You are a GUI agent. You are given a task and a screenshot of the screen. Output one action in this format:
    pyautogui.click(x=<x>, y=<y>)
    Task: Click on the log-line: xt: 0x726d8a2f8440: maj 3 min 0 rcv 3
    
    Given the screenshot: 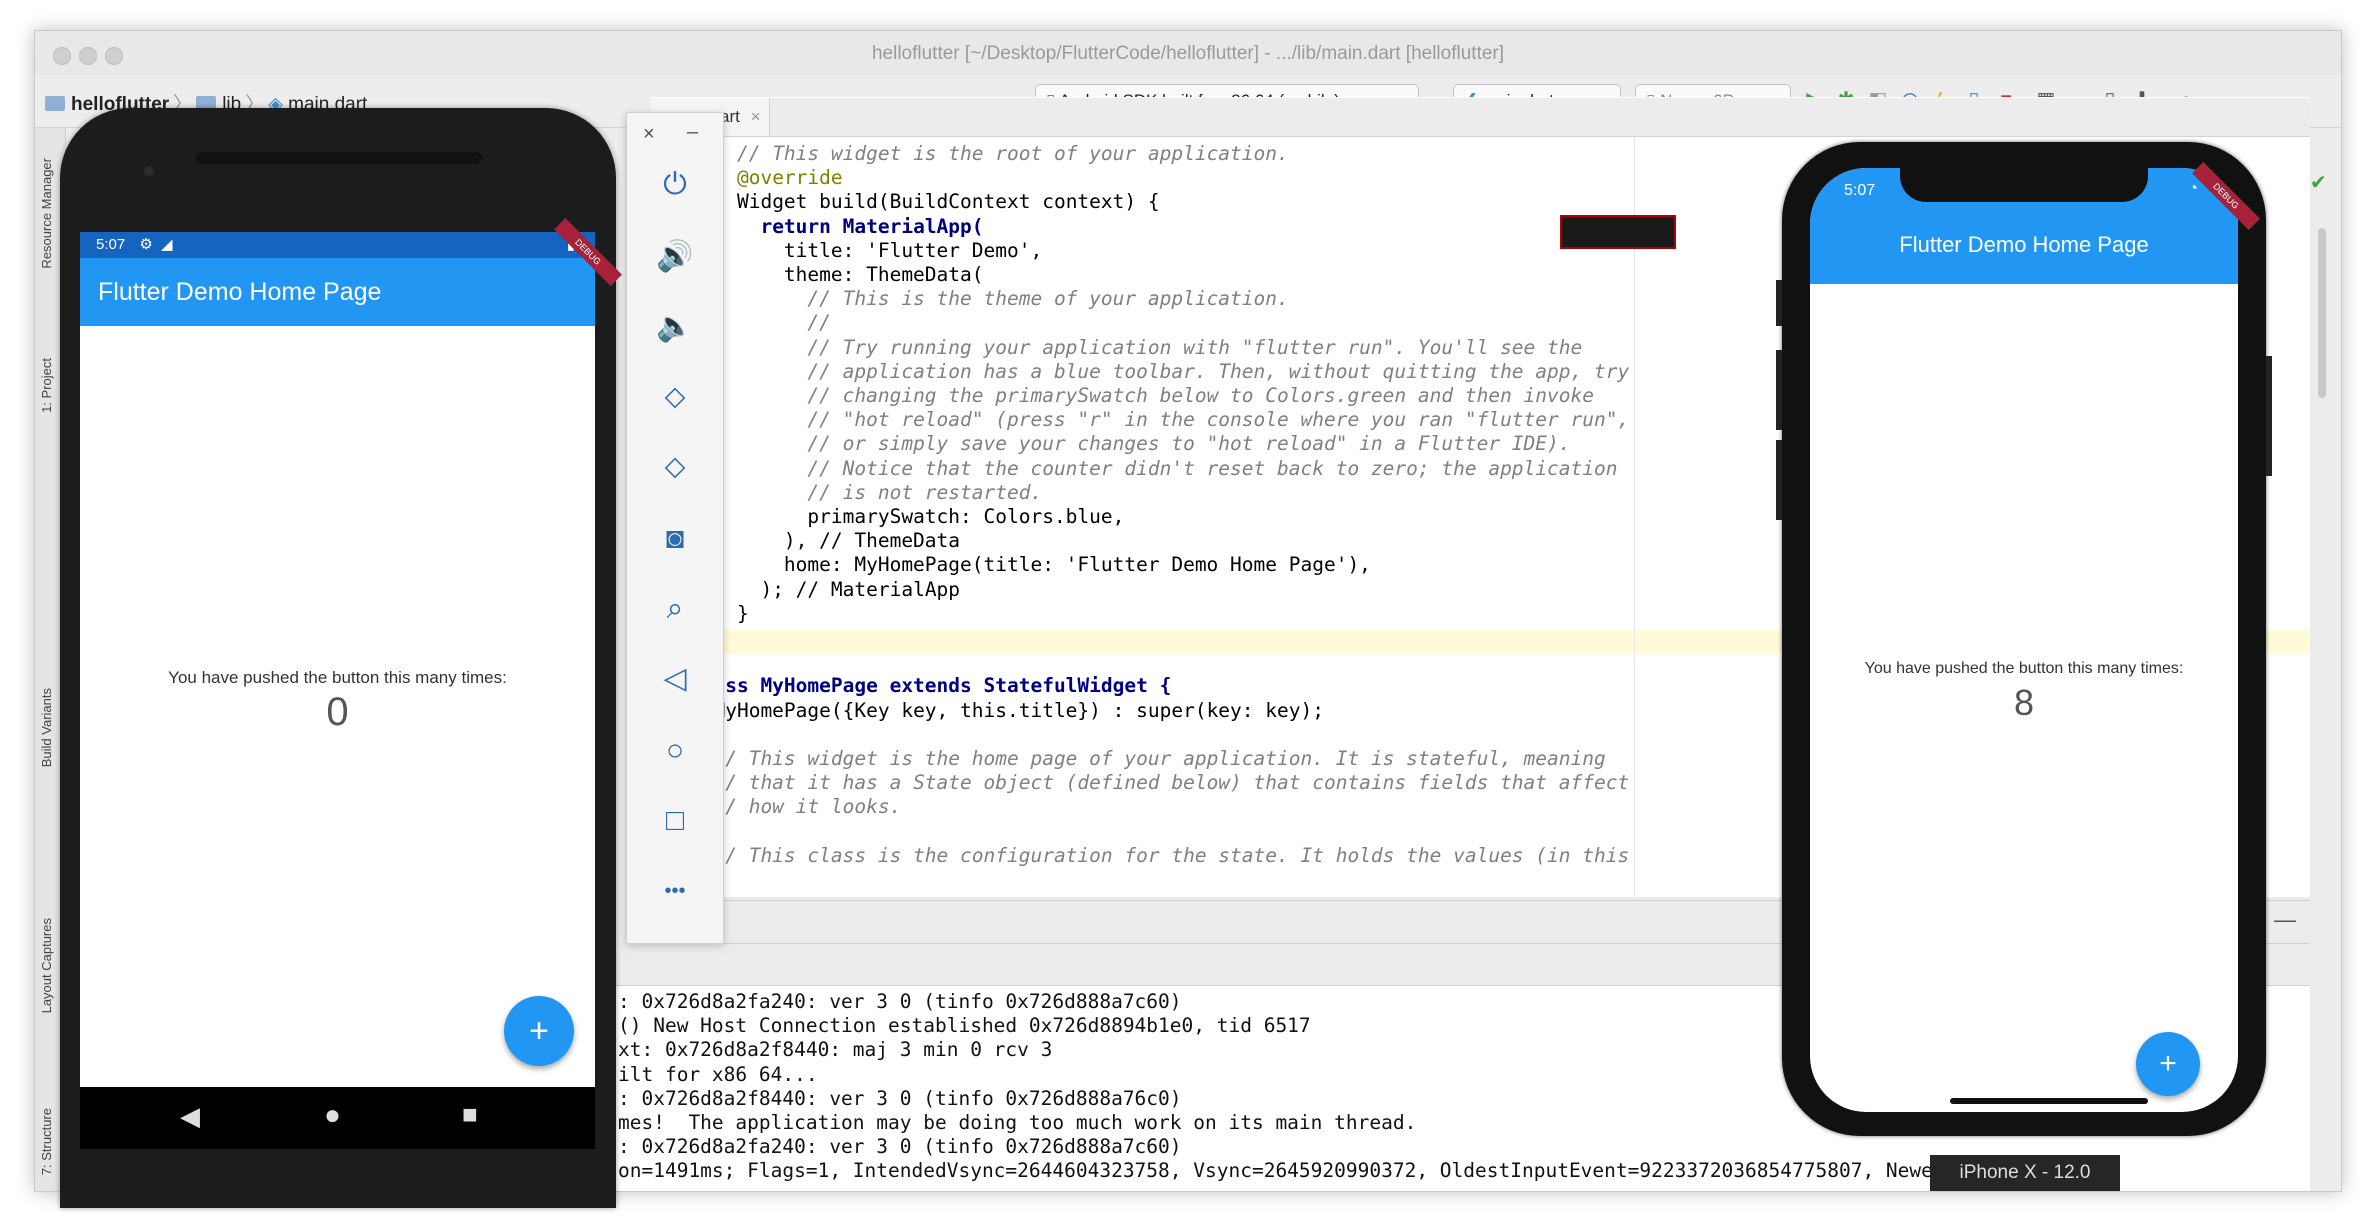 What is the action you would take?
    pyautogui.click(x=835, y=1050)
    